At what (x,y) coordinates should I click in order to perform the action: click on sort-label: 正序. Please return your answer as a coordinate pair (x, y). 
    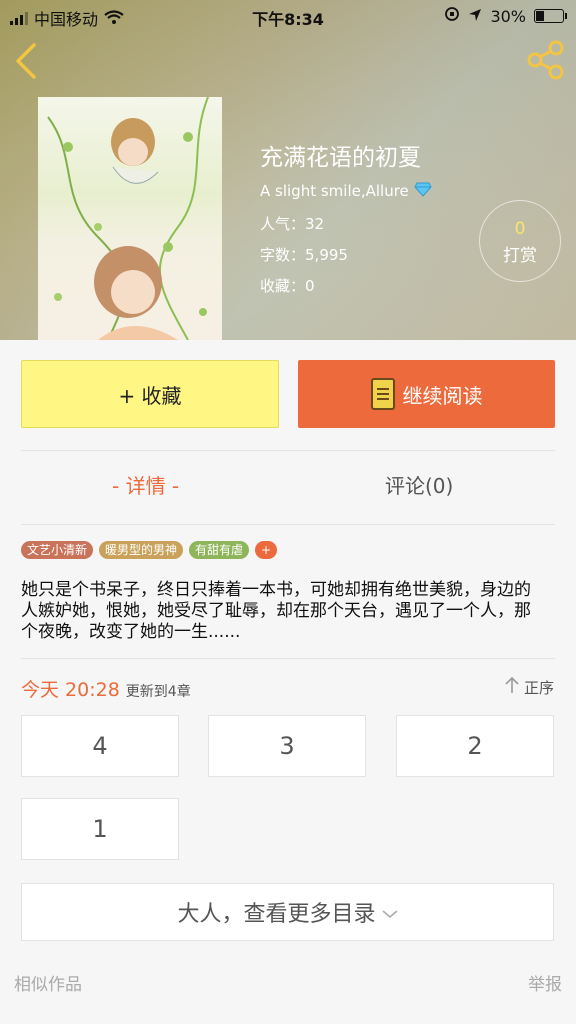
    Looking at the image, I should click on (538, 687).